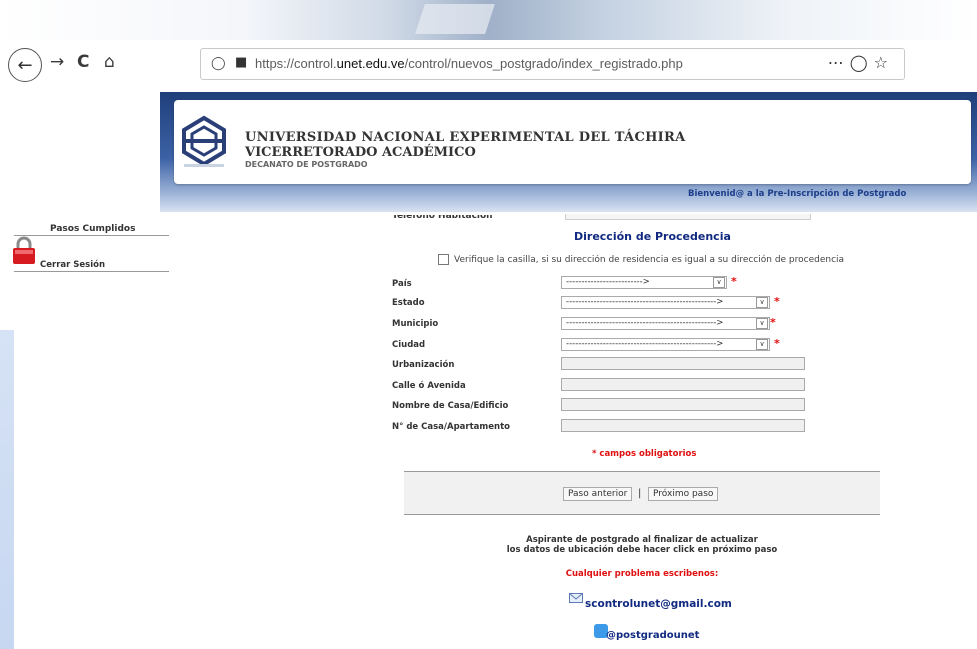 This screenshot has width=977, height=649. What do you see at coordinates (683, 494) in the screenshot?
I see `next-step-button: Próximo paso` at bounding box center [683, 494].